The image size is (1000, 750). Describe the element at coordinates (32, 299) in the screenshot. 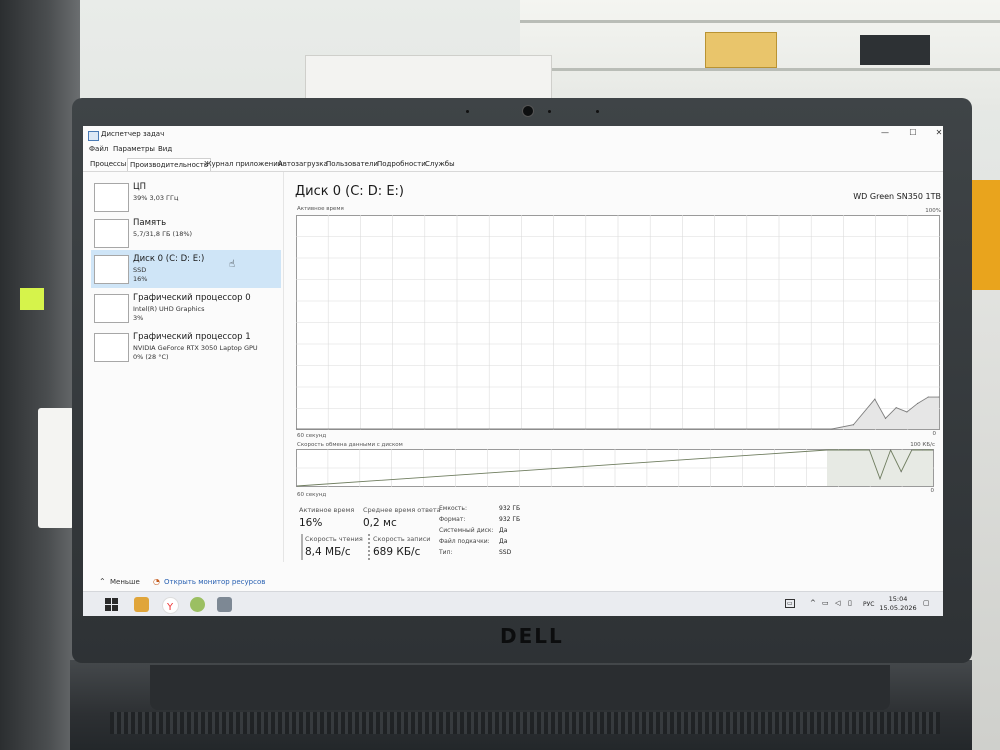

I see `price-tag` at that location.